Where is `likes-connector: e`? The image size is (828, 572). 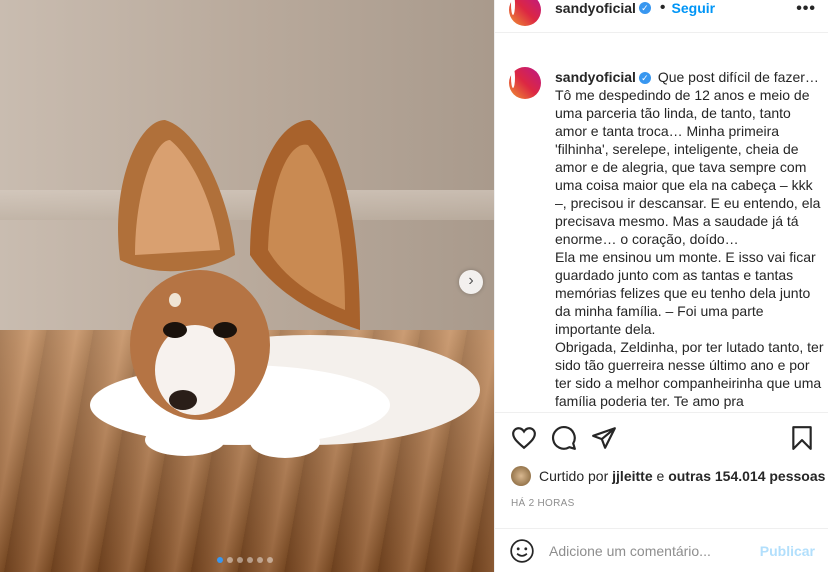
likes-connector: e is located at coordinates (660, 476).